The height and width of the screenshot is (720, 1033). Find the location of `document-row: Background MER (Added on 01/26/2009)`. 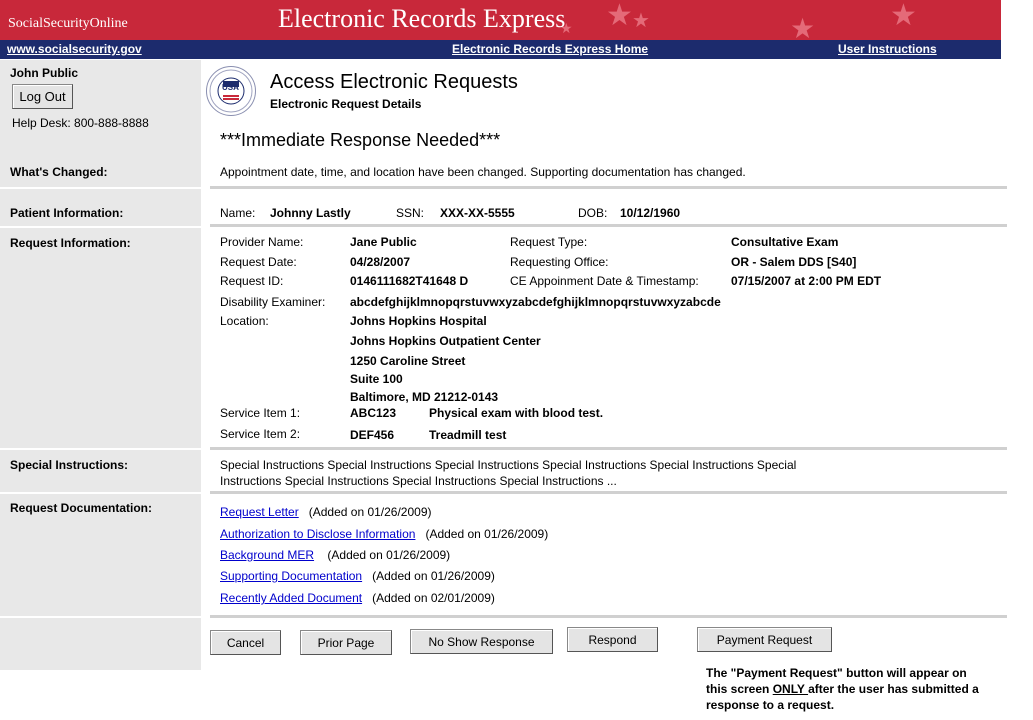

document-row: Background MER (Added on 01/26/2009) is located at coordinates (335, 555).